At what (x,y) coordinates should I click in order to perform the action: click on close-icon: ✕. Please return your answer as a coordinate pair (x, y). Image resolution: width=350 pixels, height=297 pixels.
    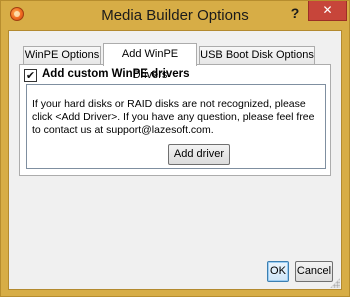
    Looking at the image, I should click on (327, 10).